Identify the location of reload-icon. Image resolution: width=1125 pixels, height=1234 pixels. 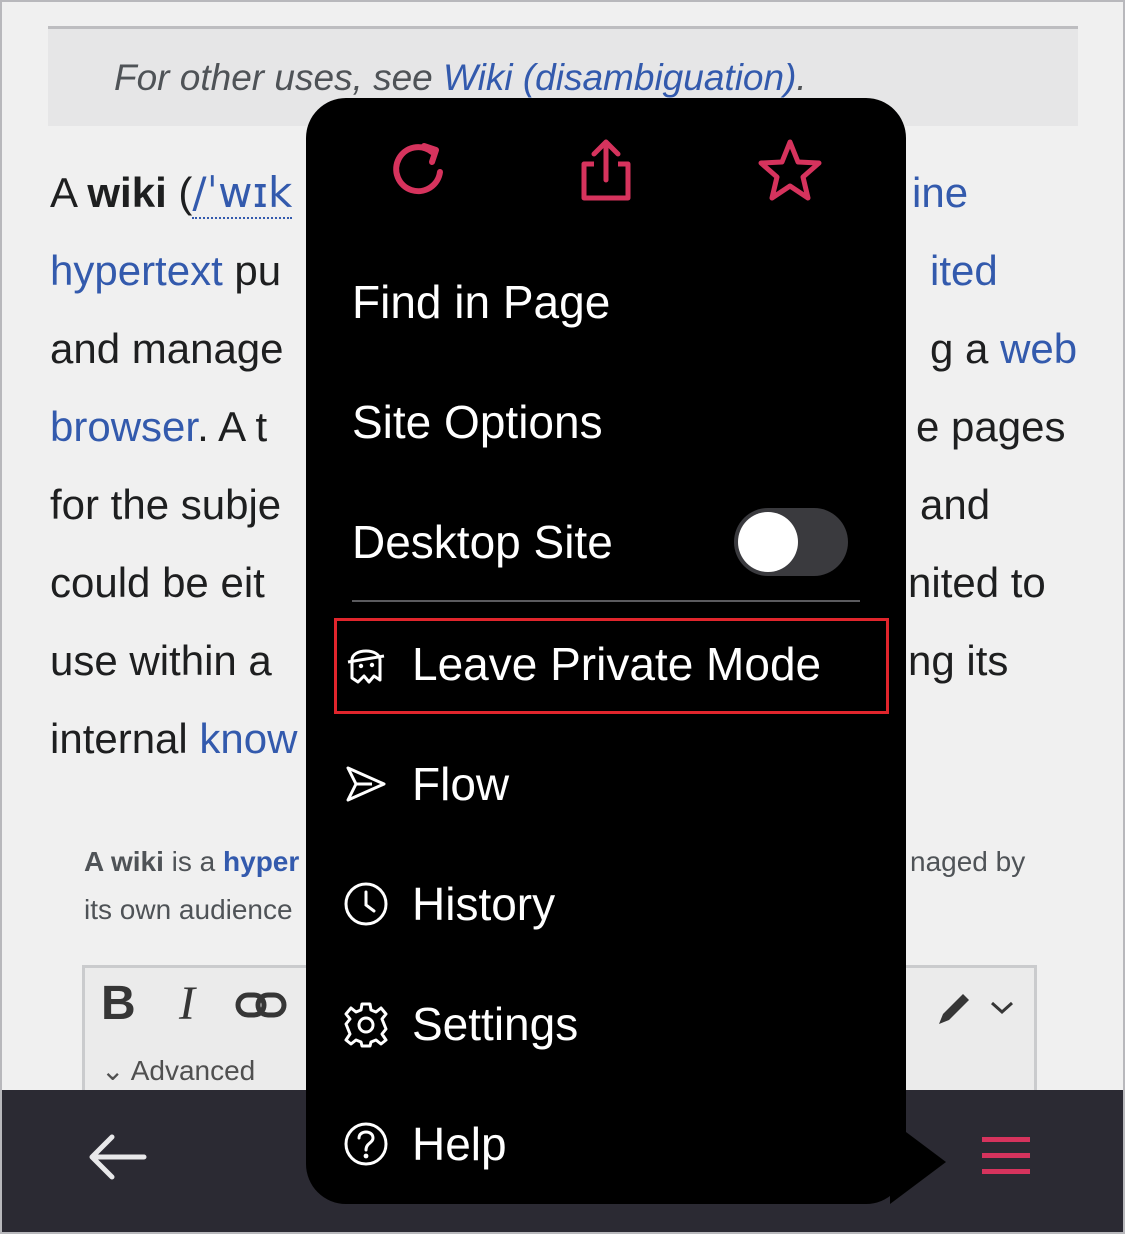
(420, 170).